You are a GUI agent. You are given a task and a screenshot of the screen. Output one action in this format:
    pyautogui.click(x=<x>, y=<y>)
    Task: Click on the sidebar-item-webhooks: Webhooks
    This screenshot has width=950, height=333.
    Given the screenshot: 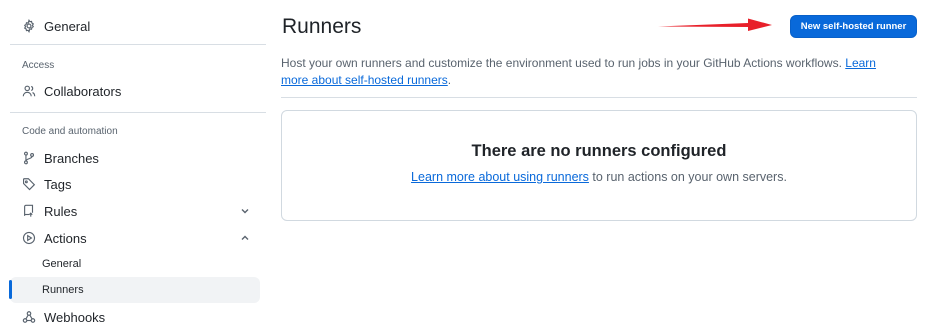 What is the action you would take?
    pyautogui.click(x=135, y=317)
    